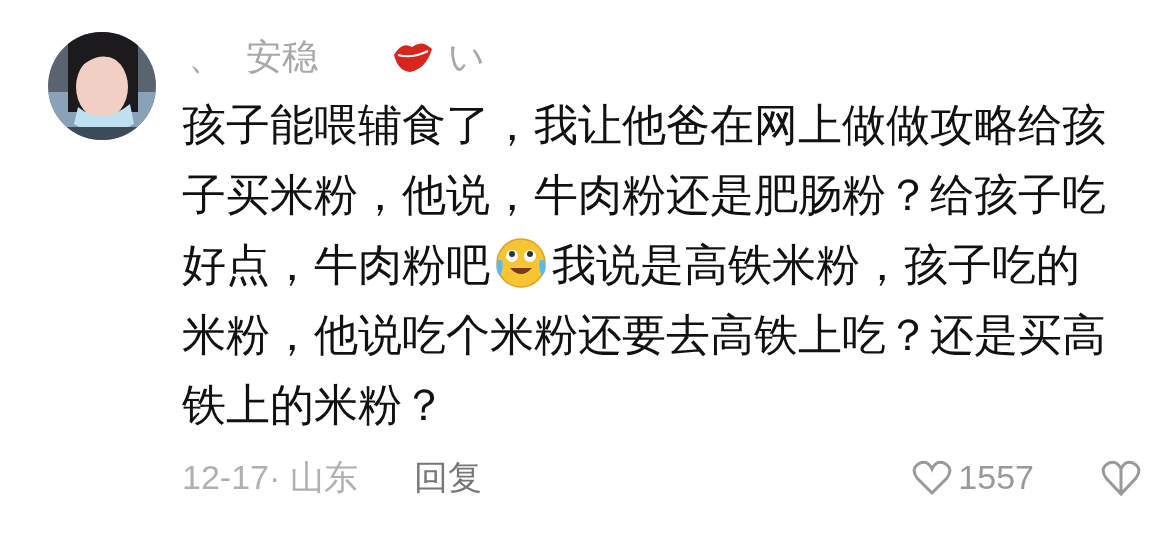  I want to click on heart-icon, so click(932, 477).